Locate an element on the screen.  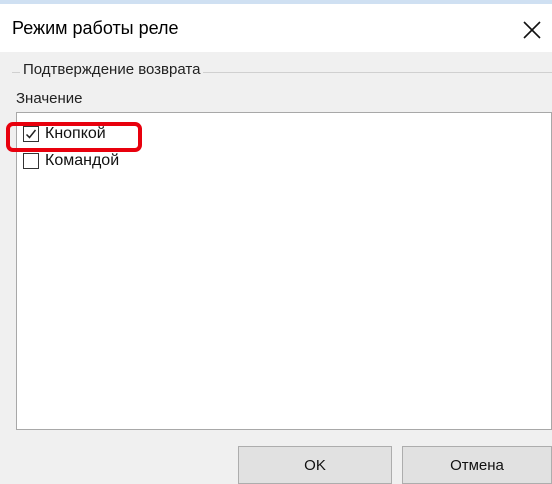
checkmark-icon is located at coordinates (31, 134).